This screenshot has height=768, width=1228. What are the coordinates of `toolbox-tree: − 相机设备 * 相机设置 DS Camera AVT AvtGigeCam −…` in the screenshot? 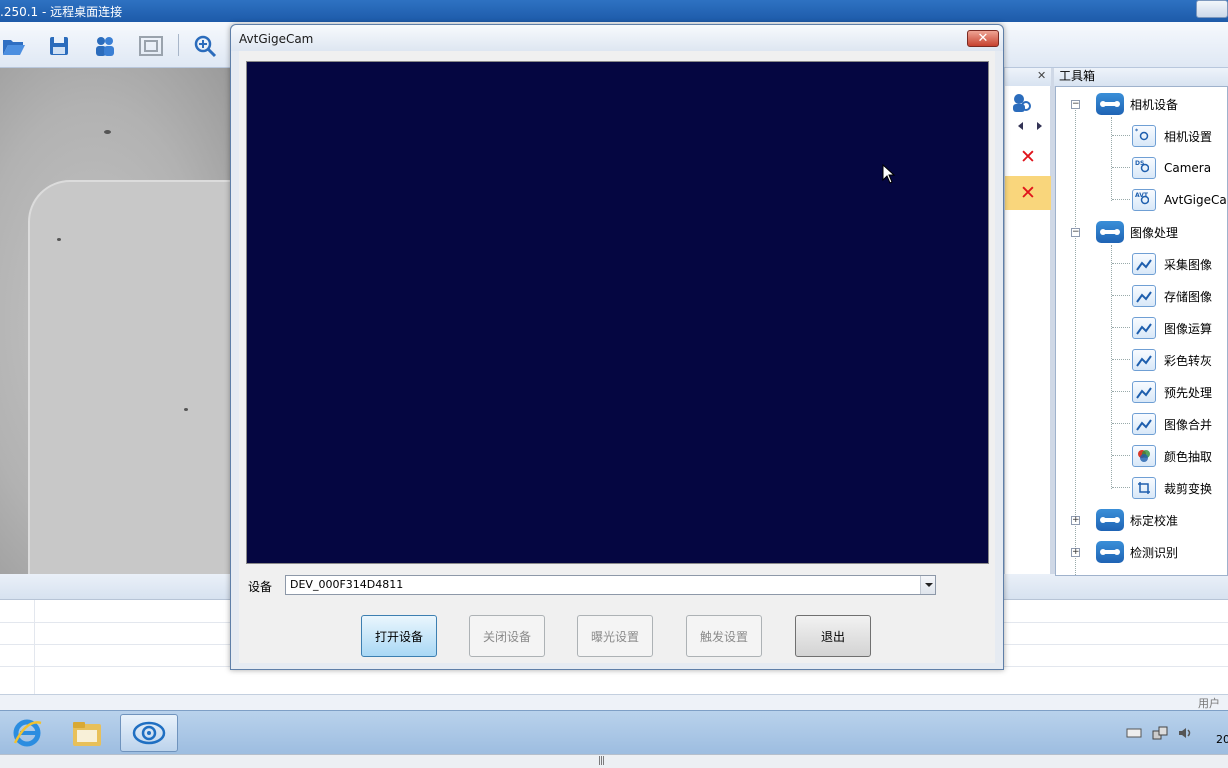 It's located at (1141, 331).